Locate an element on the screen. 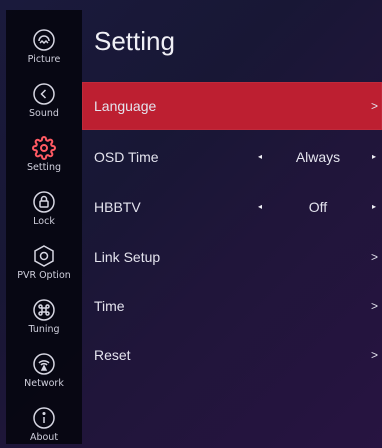 This screenshot has height=448, width=382. hbbtv-value: Off is located at coordinates (318, 207).